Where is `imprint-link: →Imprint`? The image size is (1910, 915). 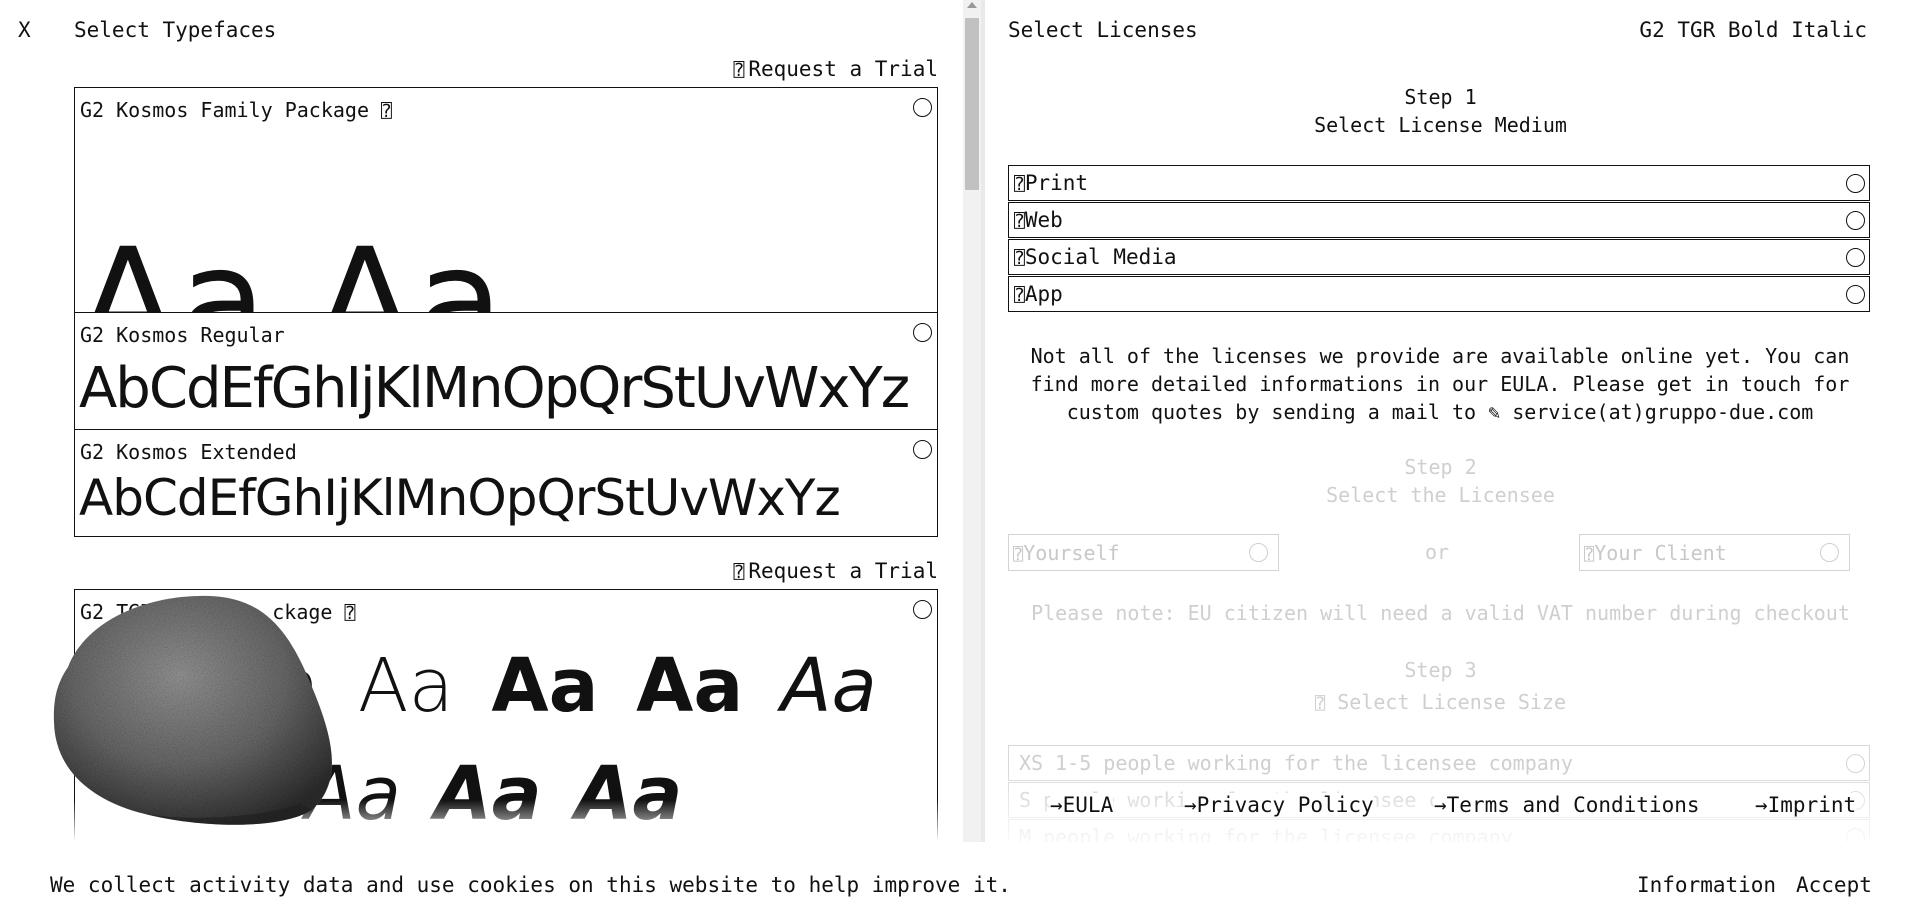
imprint-link: →Imprint is located at coordinates (1806, 805).